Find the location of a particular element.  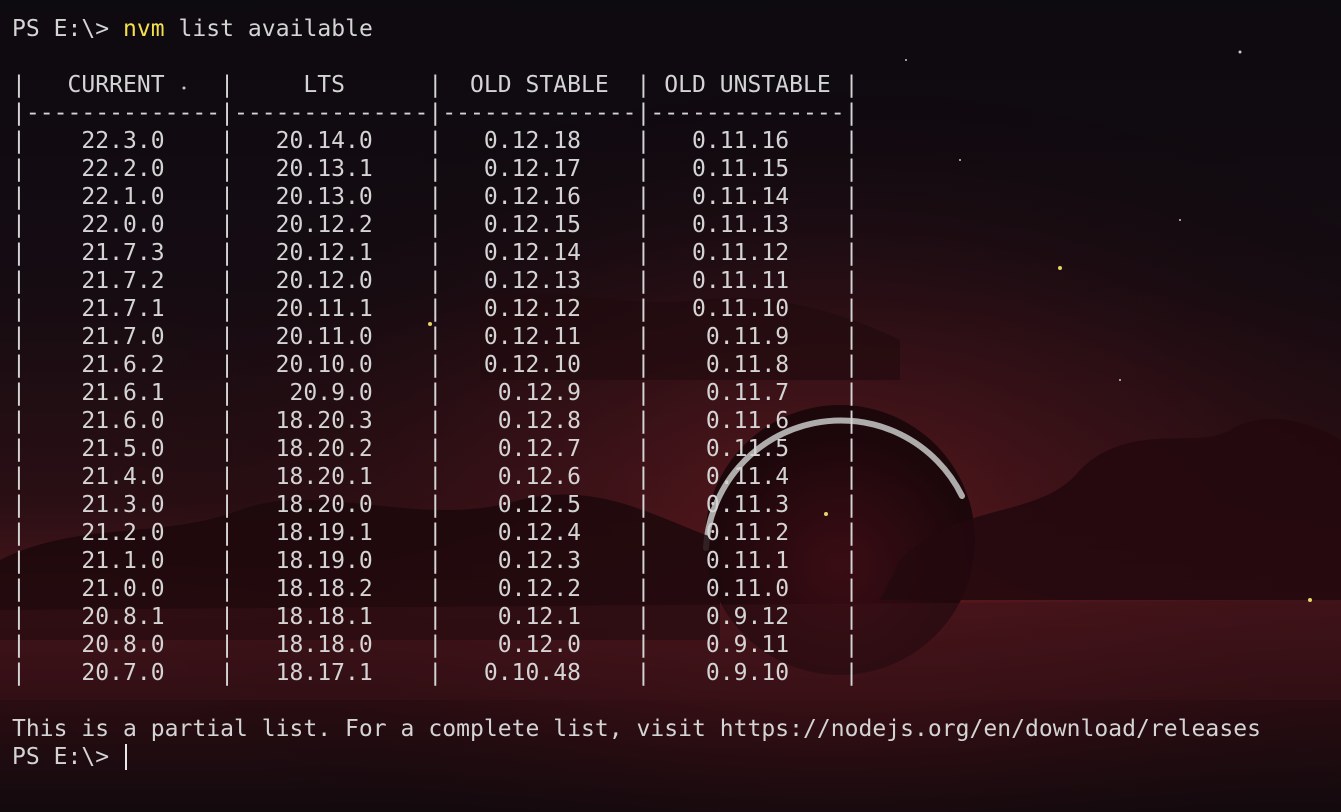

table-row: | 21.6.1 | 20.9.0 | 0.12.9 | 0.11.7 | is located at coordinates (435, 393).